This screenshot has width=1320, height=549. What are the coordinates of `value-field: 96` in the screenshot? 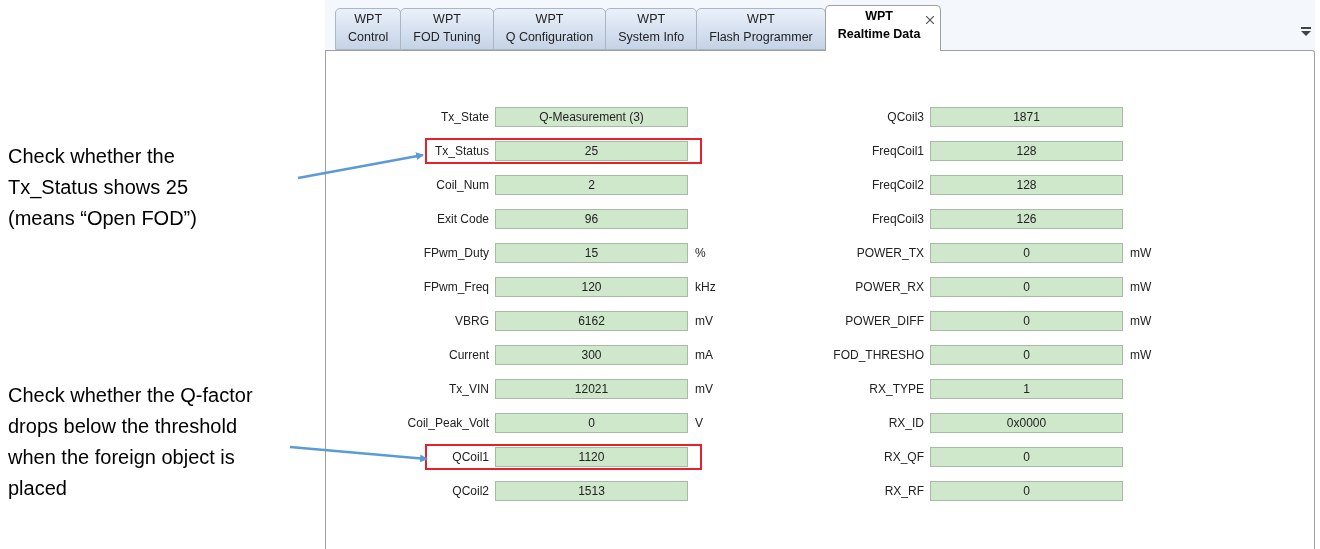 It's located at (591, 219).